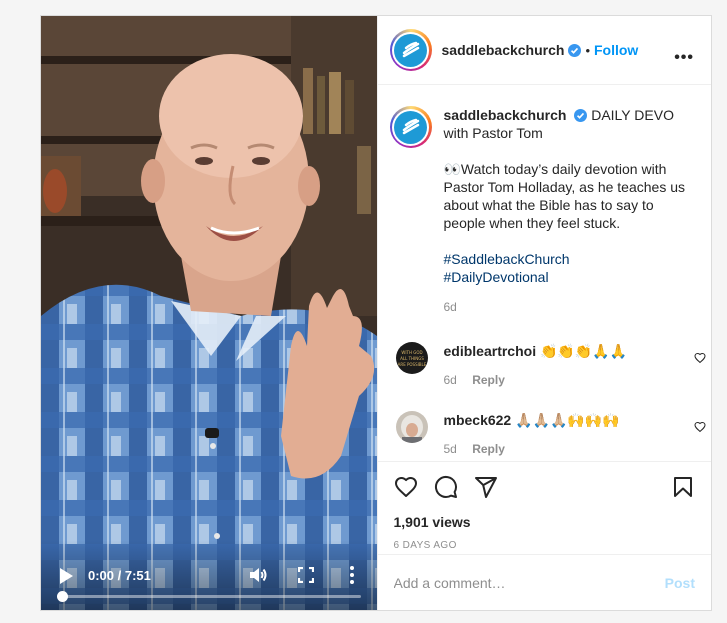 The height and width of the screenshot is (623, 727). What do you see at coordinates (209, 575) in the screenshot?
I see `video-controls: 0:00 / 7:51` at bounding box center [209, 575].